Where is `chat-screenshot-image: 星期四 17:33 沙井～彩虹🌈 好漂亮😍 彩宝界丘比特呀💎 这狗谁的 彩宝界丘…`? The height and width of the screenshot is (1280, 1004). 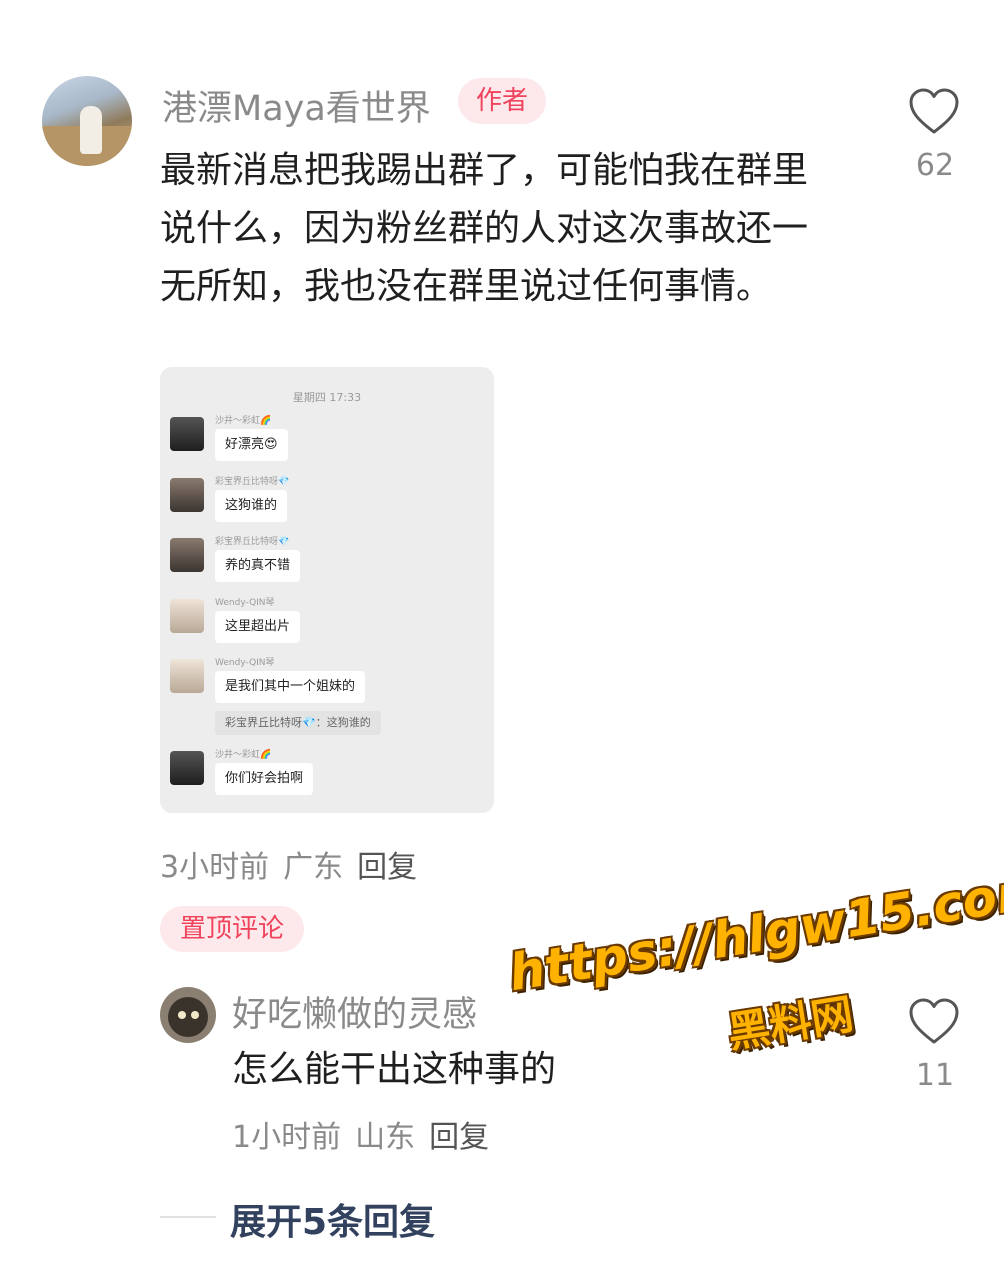 chat-screenshot-image: 星期四 17:33 沙井～彩虹🌈 好漂亮😍 彩宝界丘比特呀💎 这狗谁的 彩宝界丘… is located at coordinates (327, 590).